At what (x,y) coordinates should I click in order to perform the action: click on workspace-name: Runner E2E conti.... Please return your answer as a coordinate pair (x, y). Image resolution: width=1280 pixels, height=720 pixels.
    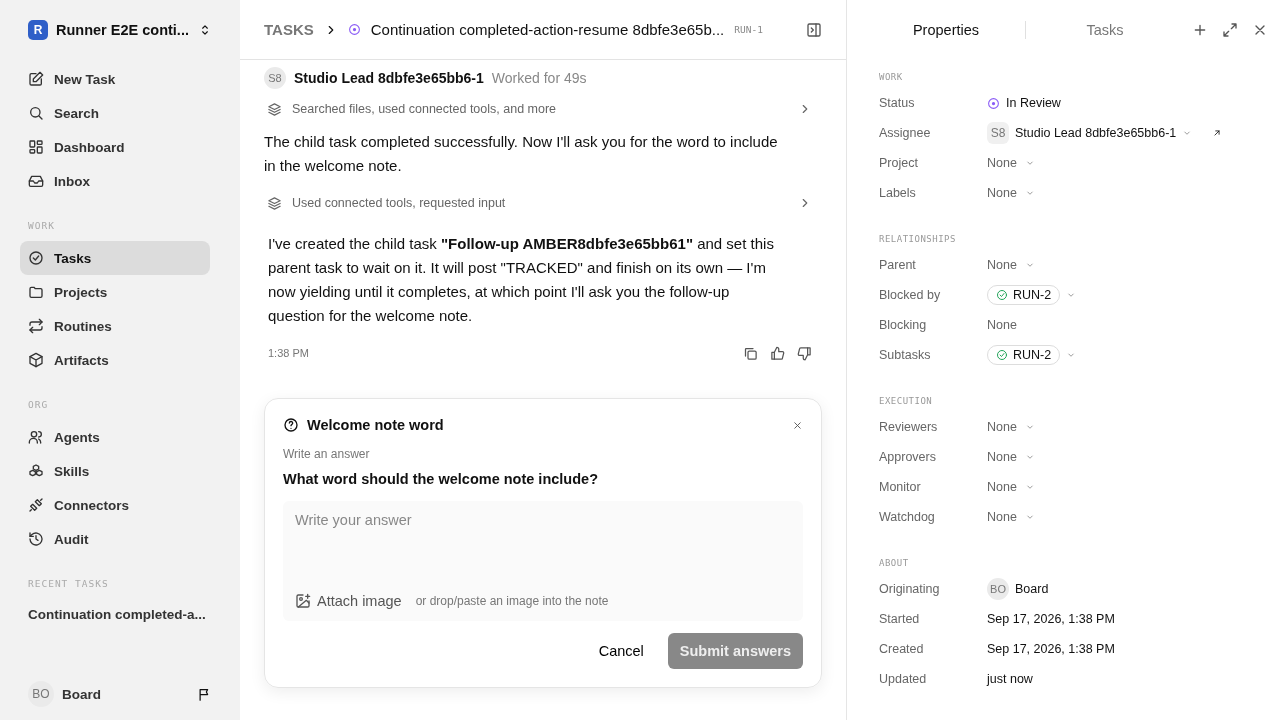
    Looking at the image, I should click on (123, 30).